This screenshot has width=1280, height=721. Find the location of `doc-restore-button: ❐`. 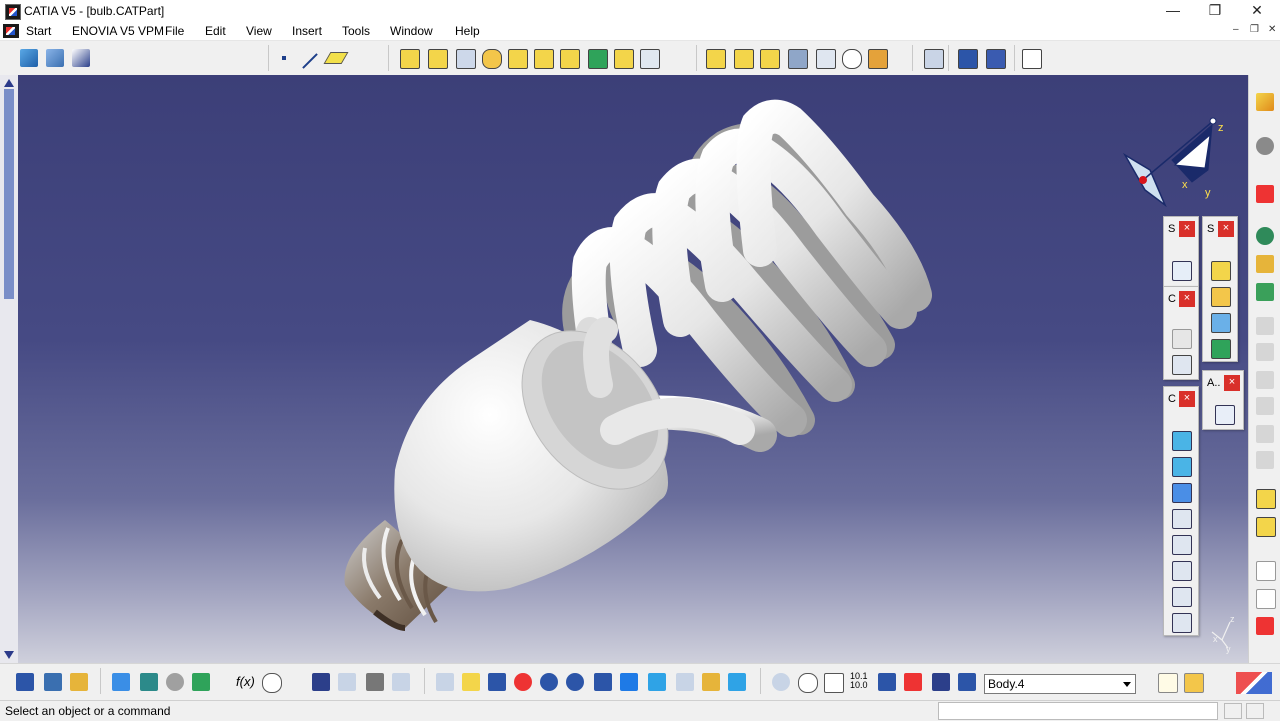

doc-restore-button: ❐ is located at coordinates (1254, 29).